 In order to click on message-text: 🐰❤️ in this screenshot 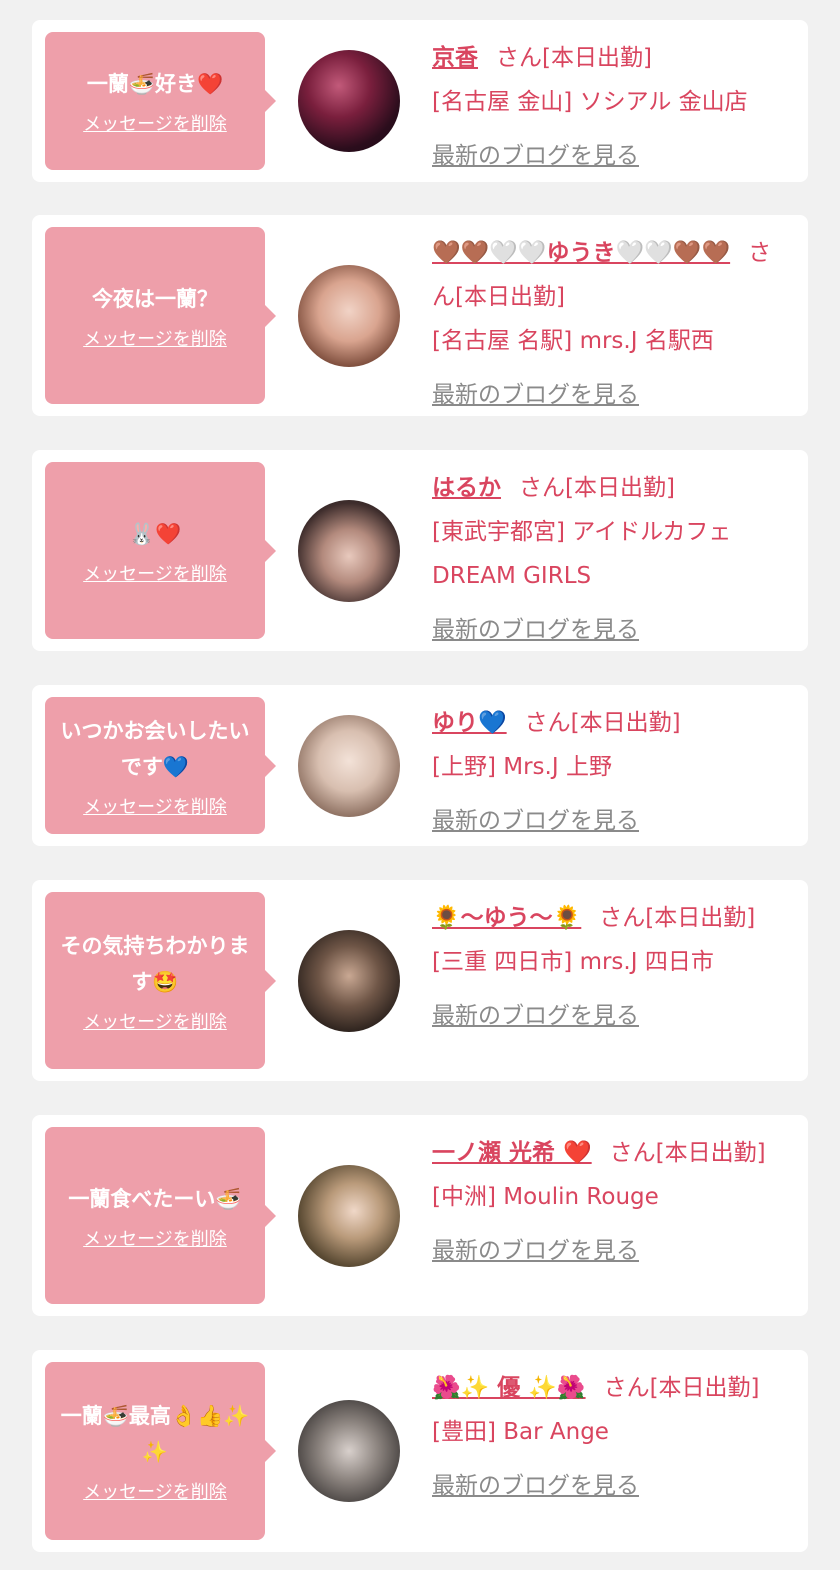, I will do `click(155, 533)`.